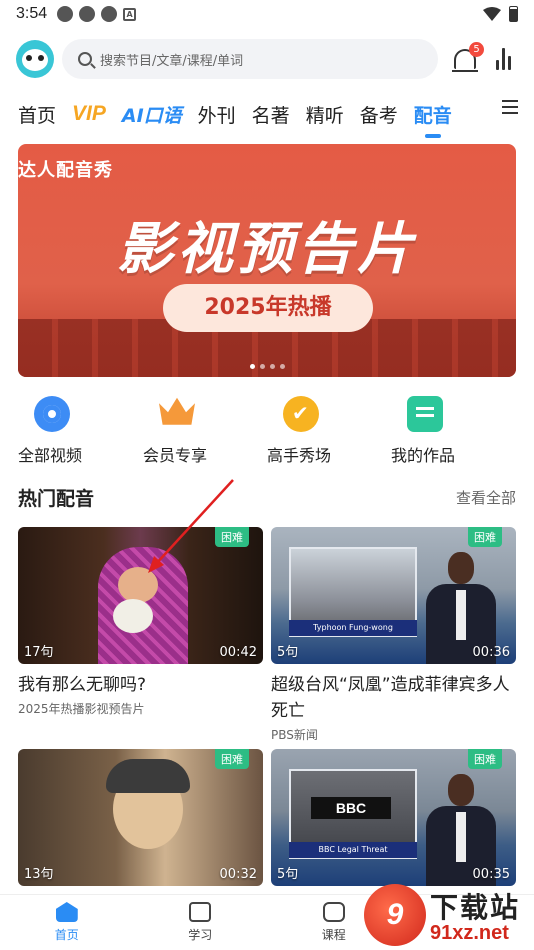 The width and height of the screenshot is (534, 950). What do you see at coordinates (425, 414) in the screenshot?
I see `works-icon` at bounding box center [425, 414].